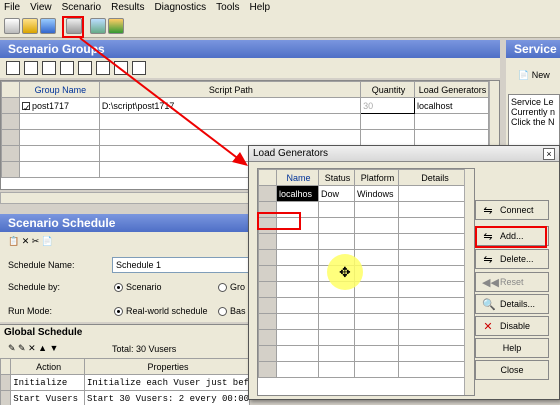 Image resolution: width=560 pixels, height=405 pixels. Describe the element at coordinates (297, 193) in the screenshot. I see `lg-name-cell: localhos` at that location.